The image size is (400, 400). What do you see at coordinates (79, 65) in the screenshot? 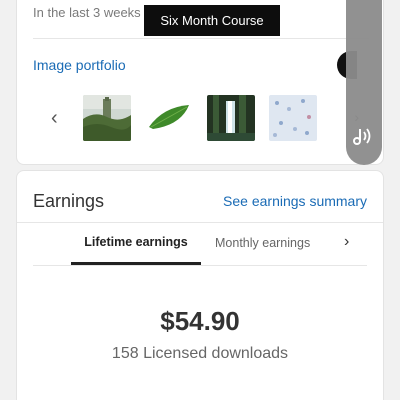
I see `image-portfolio-link: Image portfolio` at bounding box center [79, 65].